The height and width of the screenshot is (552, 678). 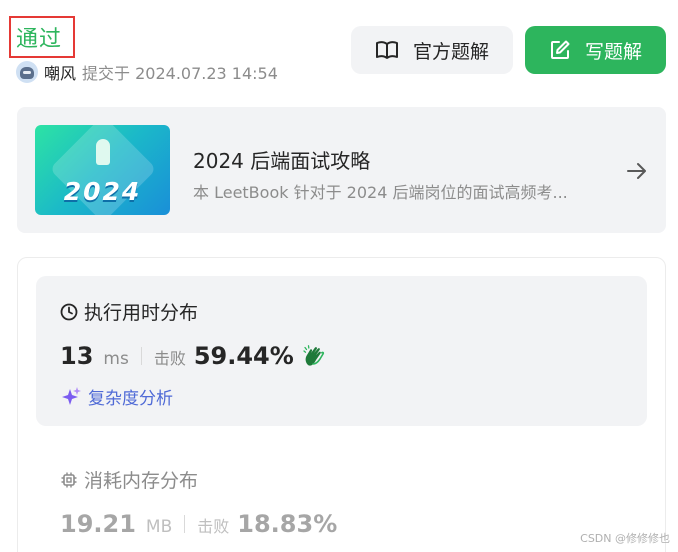 I want to click on sparkle-icon, so click(x=71, y=395).